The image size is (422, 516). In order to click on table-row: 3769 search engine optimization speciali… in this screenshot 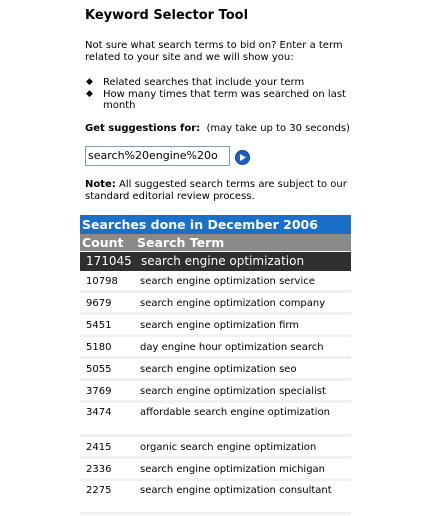, I will do `click(215, 392)`.